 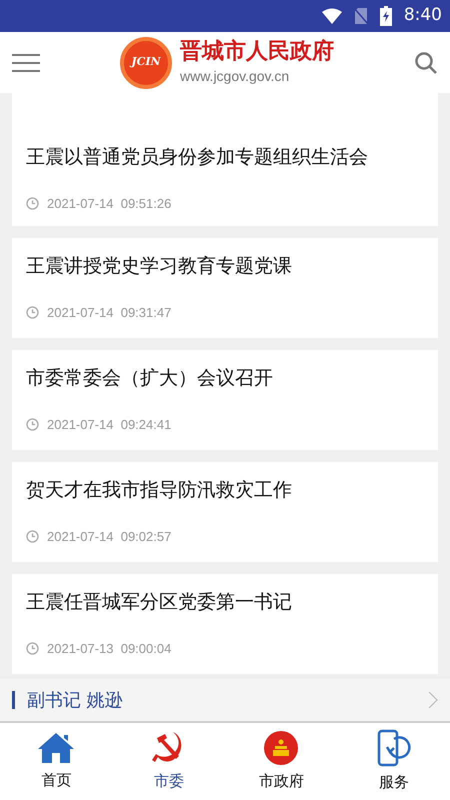 What do you see at coordinates (159, 602) in the screenshot?
I see `article-title: 王震任晋城军分区党委第一书记` at bounding box center [159, 602].